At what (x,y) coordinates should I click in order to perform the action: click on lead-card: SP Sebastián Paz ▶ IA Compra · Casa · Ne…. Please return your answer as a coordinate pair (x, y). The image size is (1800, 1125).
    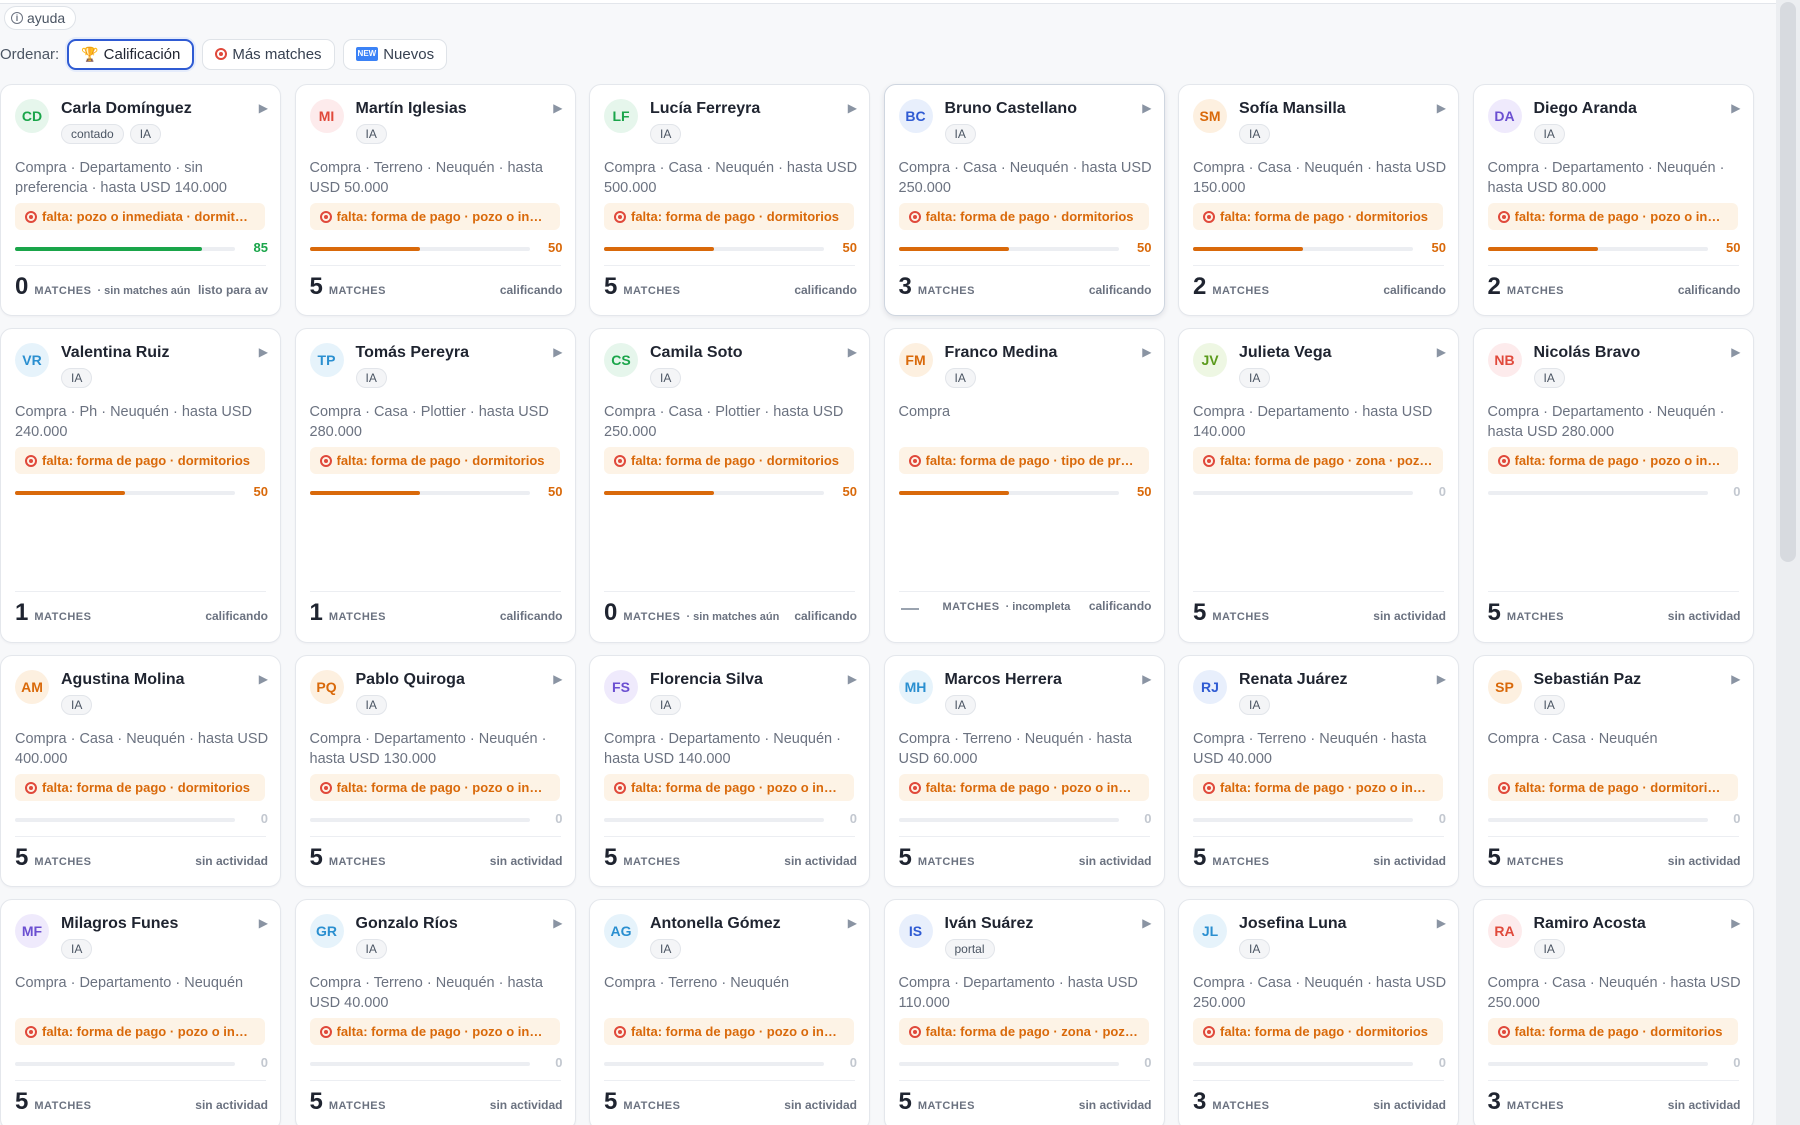
    Looking at the image, I should click on (1613, 771).